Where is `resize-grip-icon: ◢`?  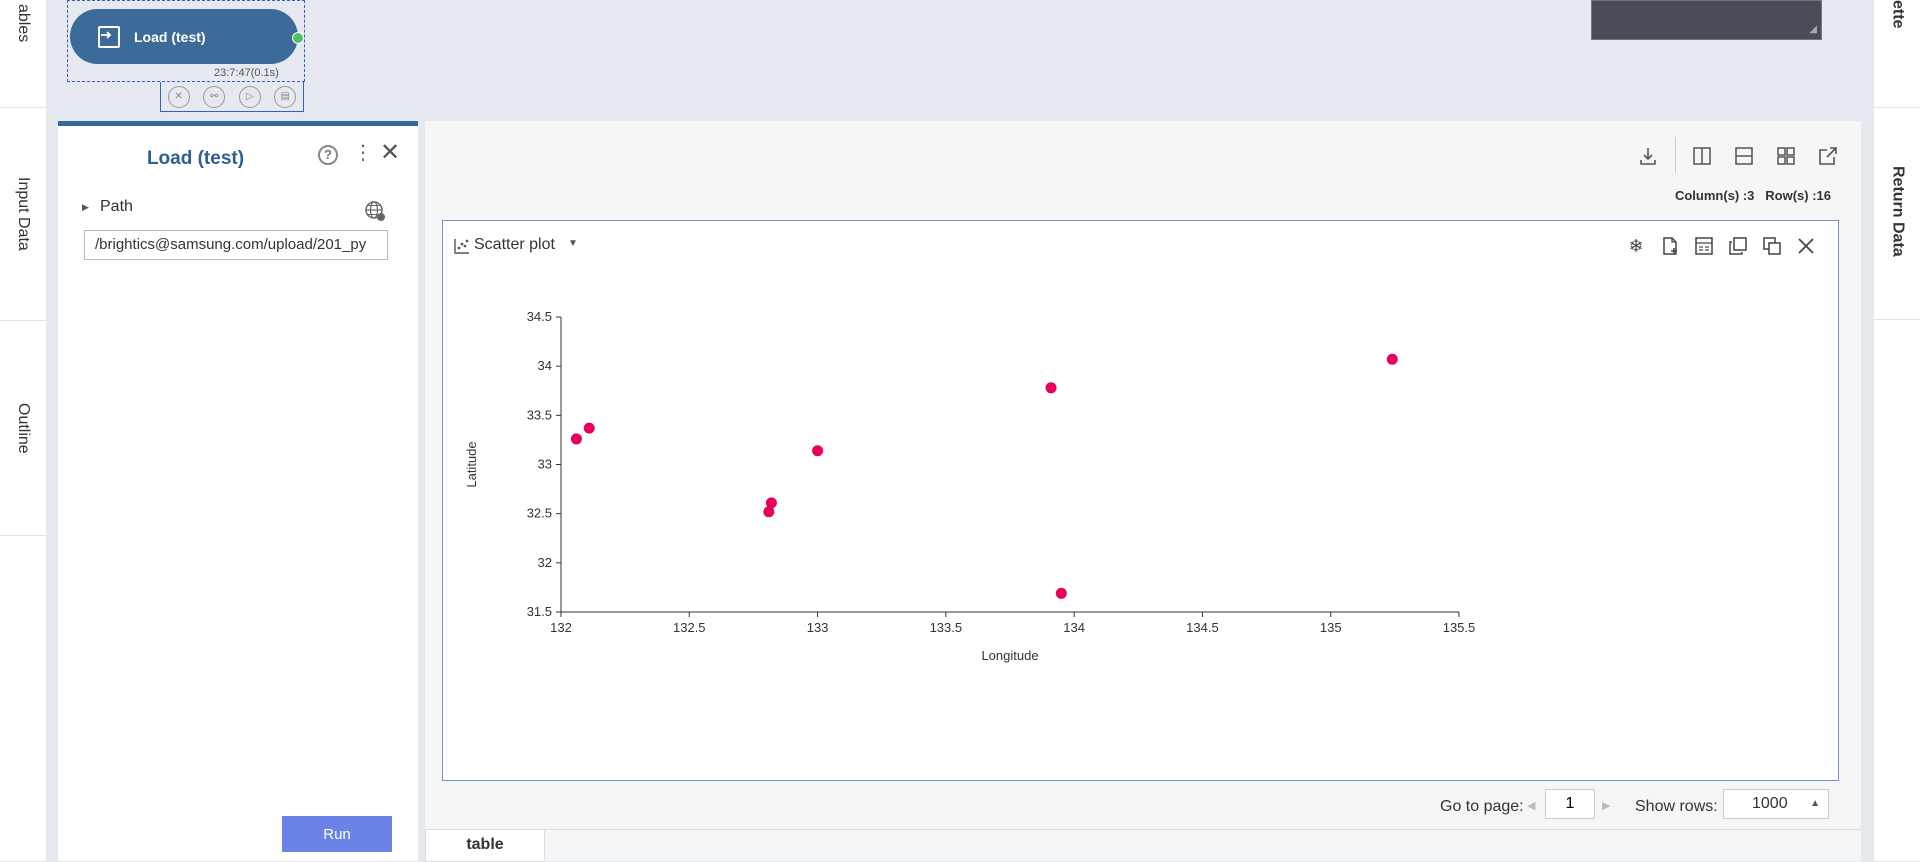 resize-grip-icon: ◢ is located at coordinates (1813, 29).